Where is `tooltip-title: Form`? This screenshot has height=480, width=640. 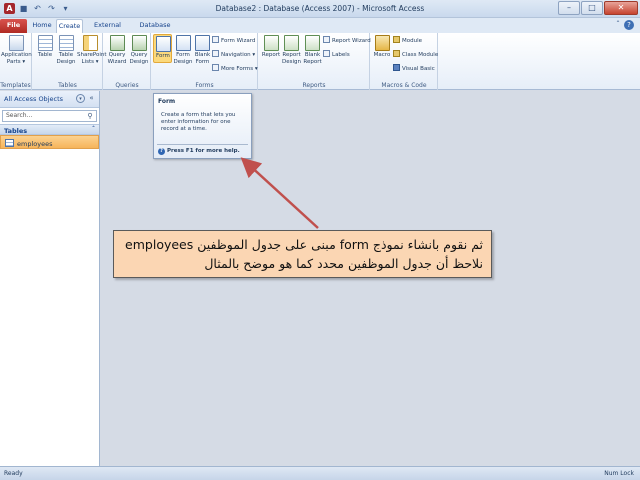
tooltip-title: Form is located at coordinates (167, 101).